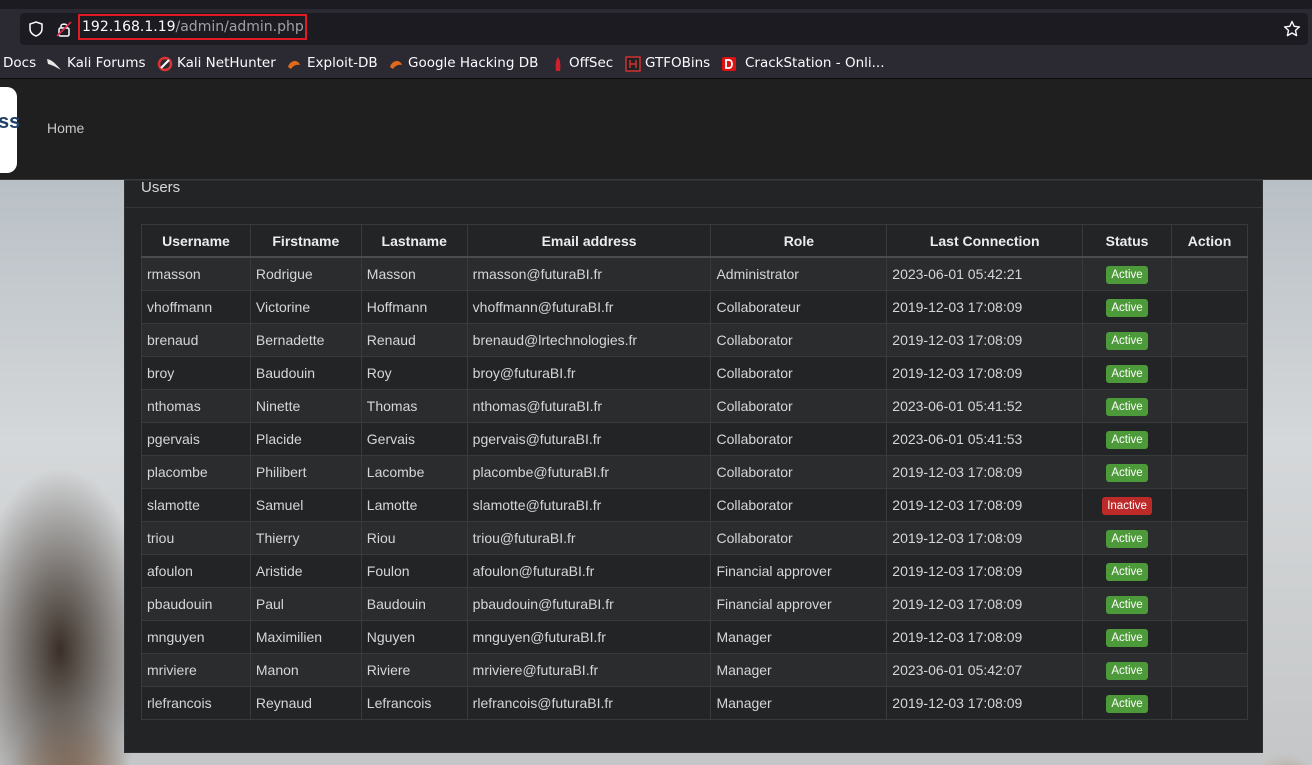  I want to click on url-text: 192.168.1.19/admin/admin.php, so click(193, 27).